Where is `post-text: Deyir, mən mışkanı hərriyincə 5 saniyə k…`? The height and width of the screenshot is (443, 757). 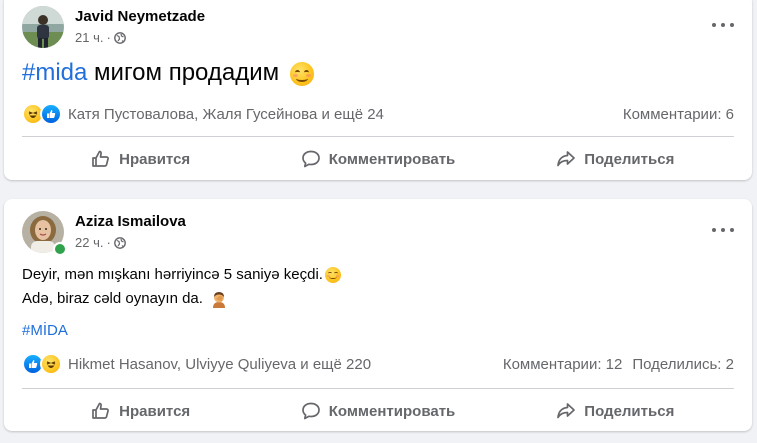 post-text: Deyir, mən mışkanı hərriyincə 5 saniyə k… is located at coordinates (181, 303).